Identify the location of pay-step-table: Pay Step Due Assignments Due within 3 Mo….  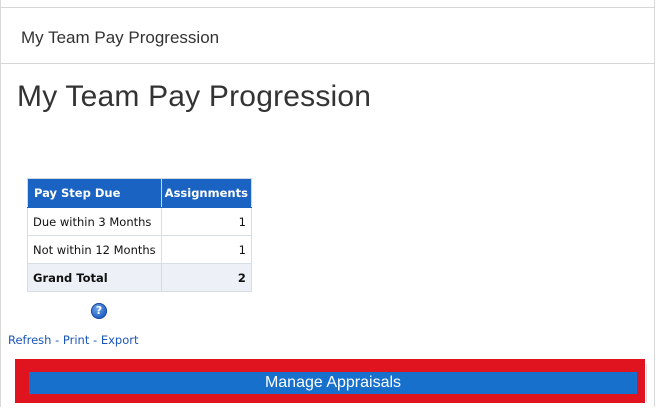
(139, 235).